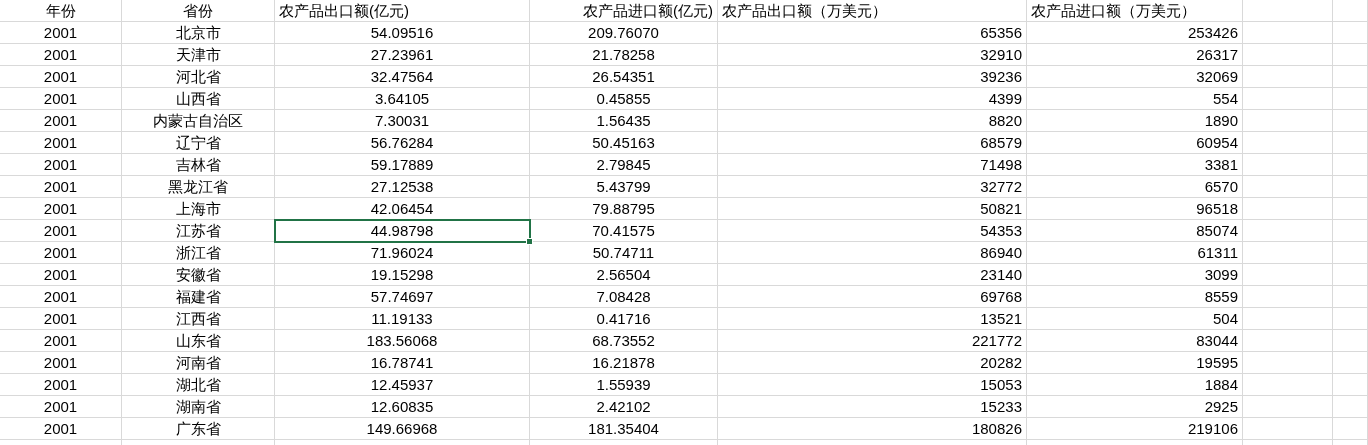  Describe the element at coordinates (402, 187) in the screenshot. I see `table-cell: 27.12538` at that location.